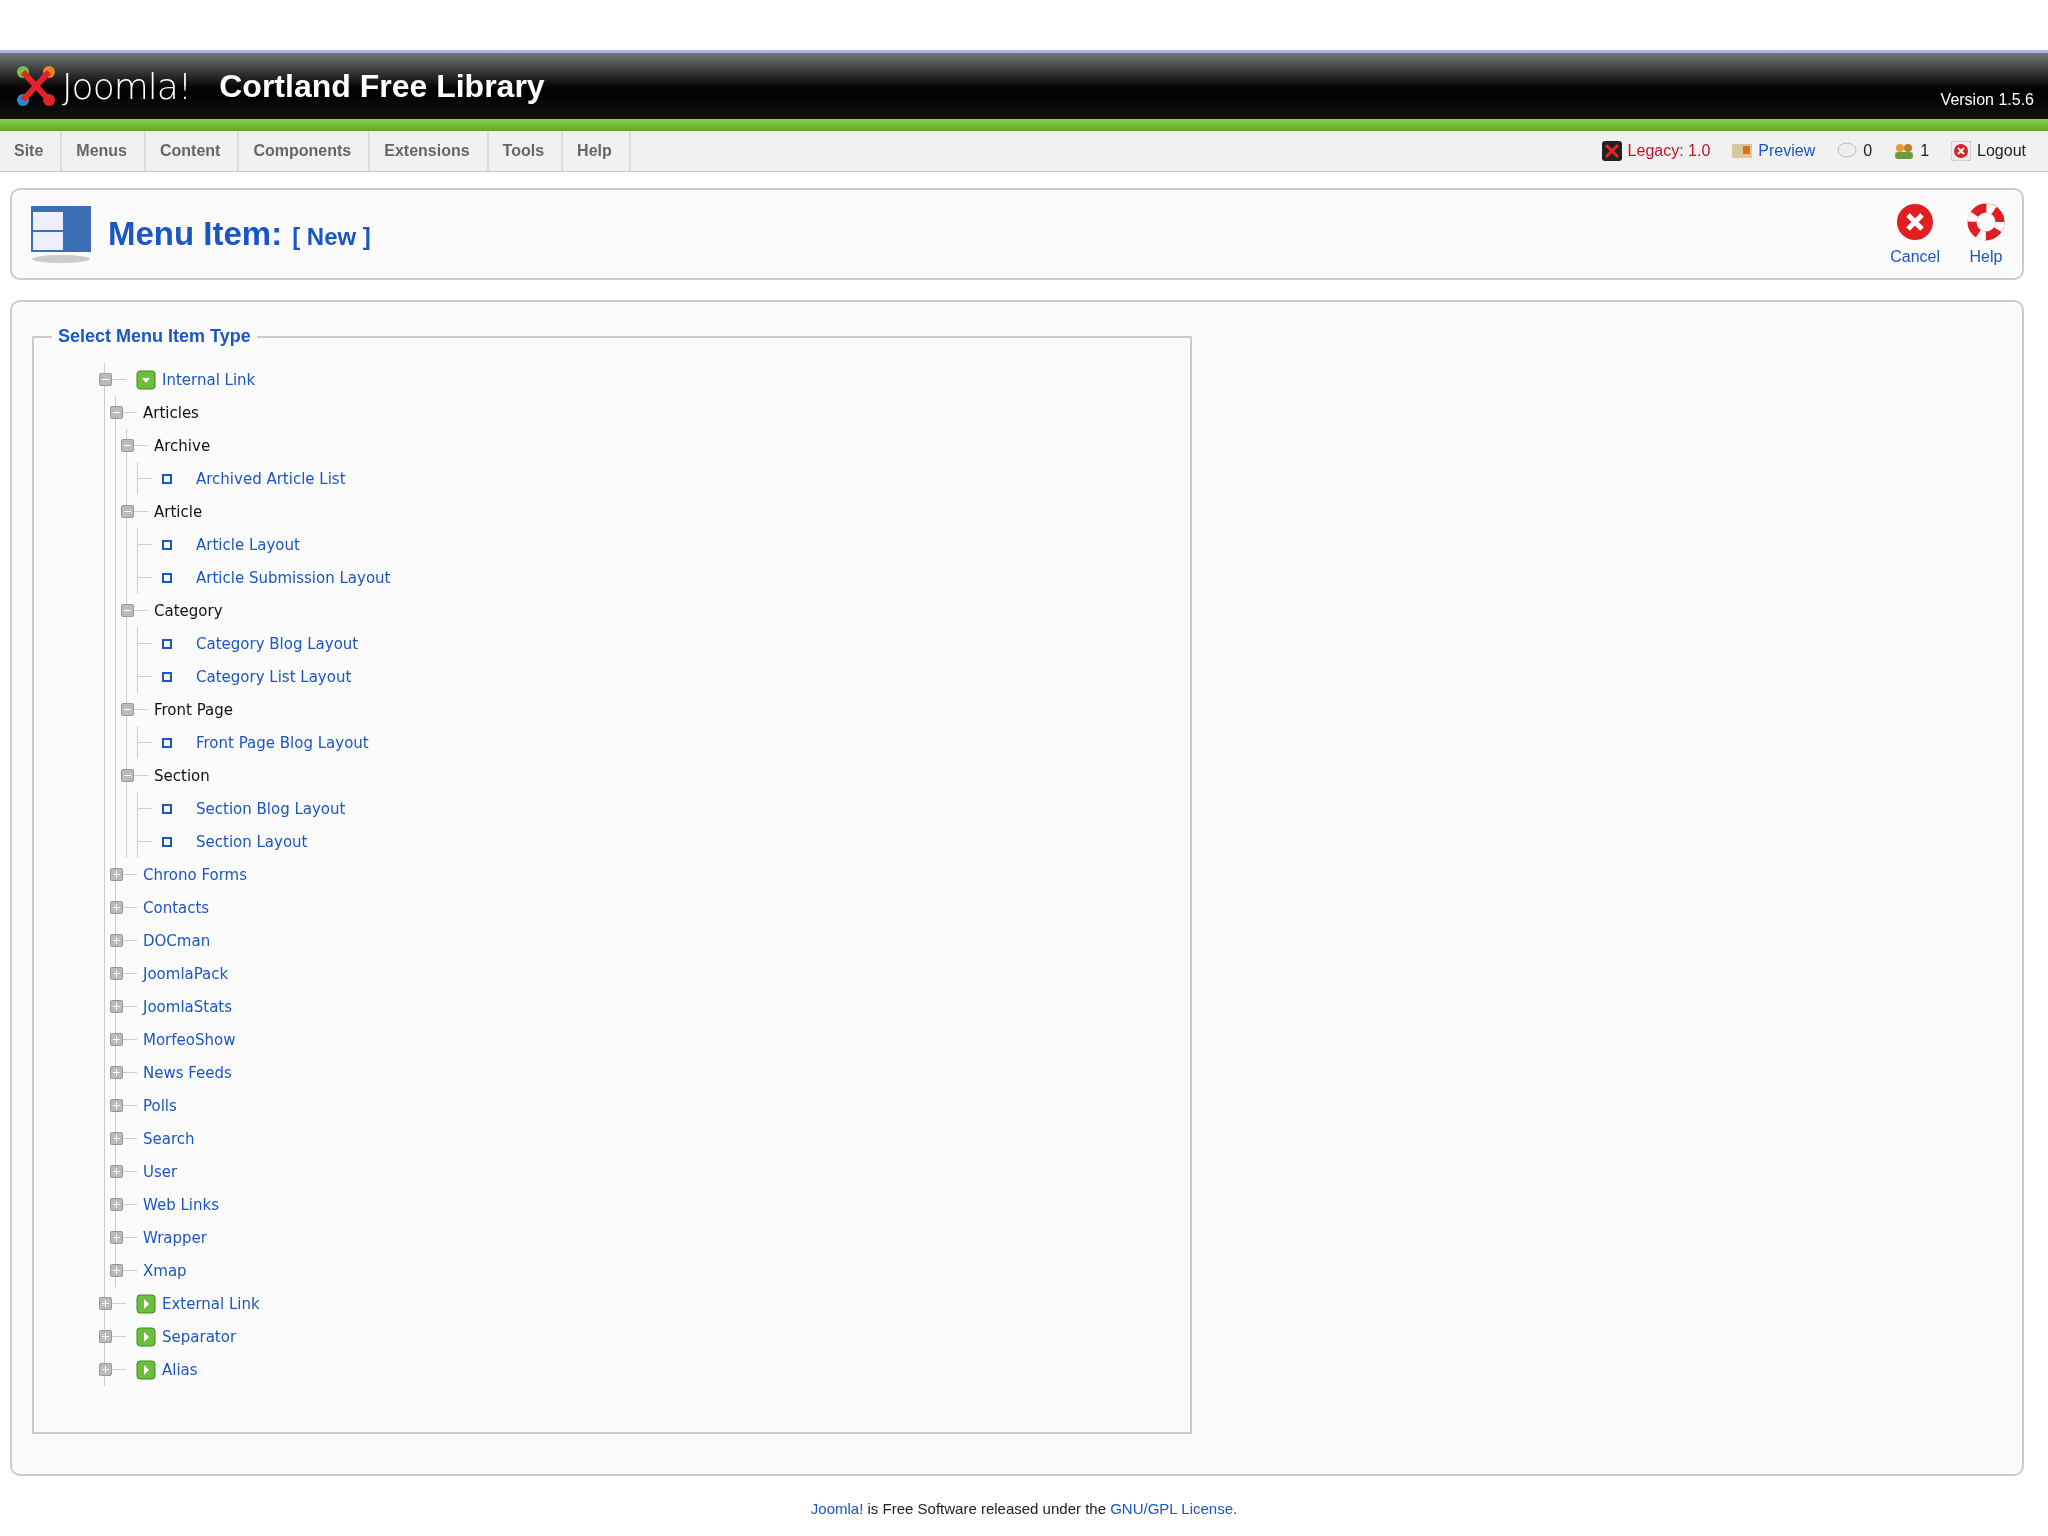 The width and height of the screenshot is (2048, 1536). Describe the element at coordinates (104, 151) in the screenshot. I see `menu-item: Menus` at that location.